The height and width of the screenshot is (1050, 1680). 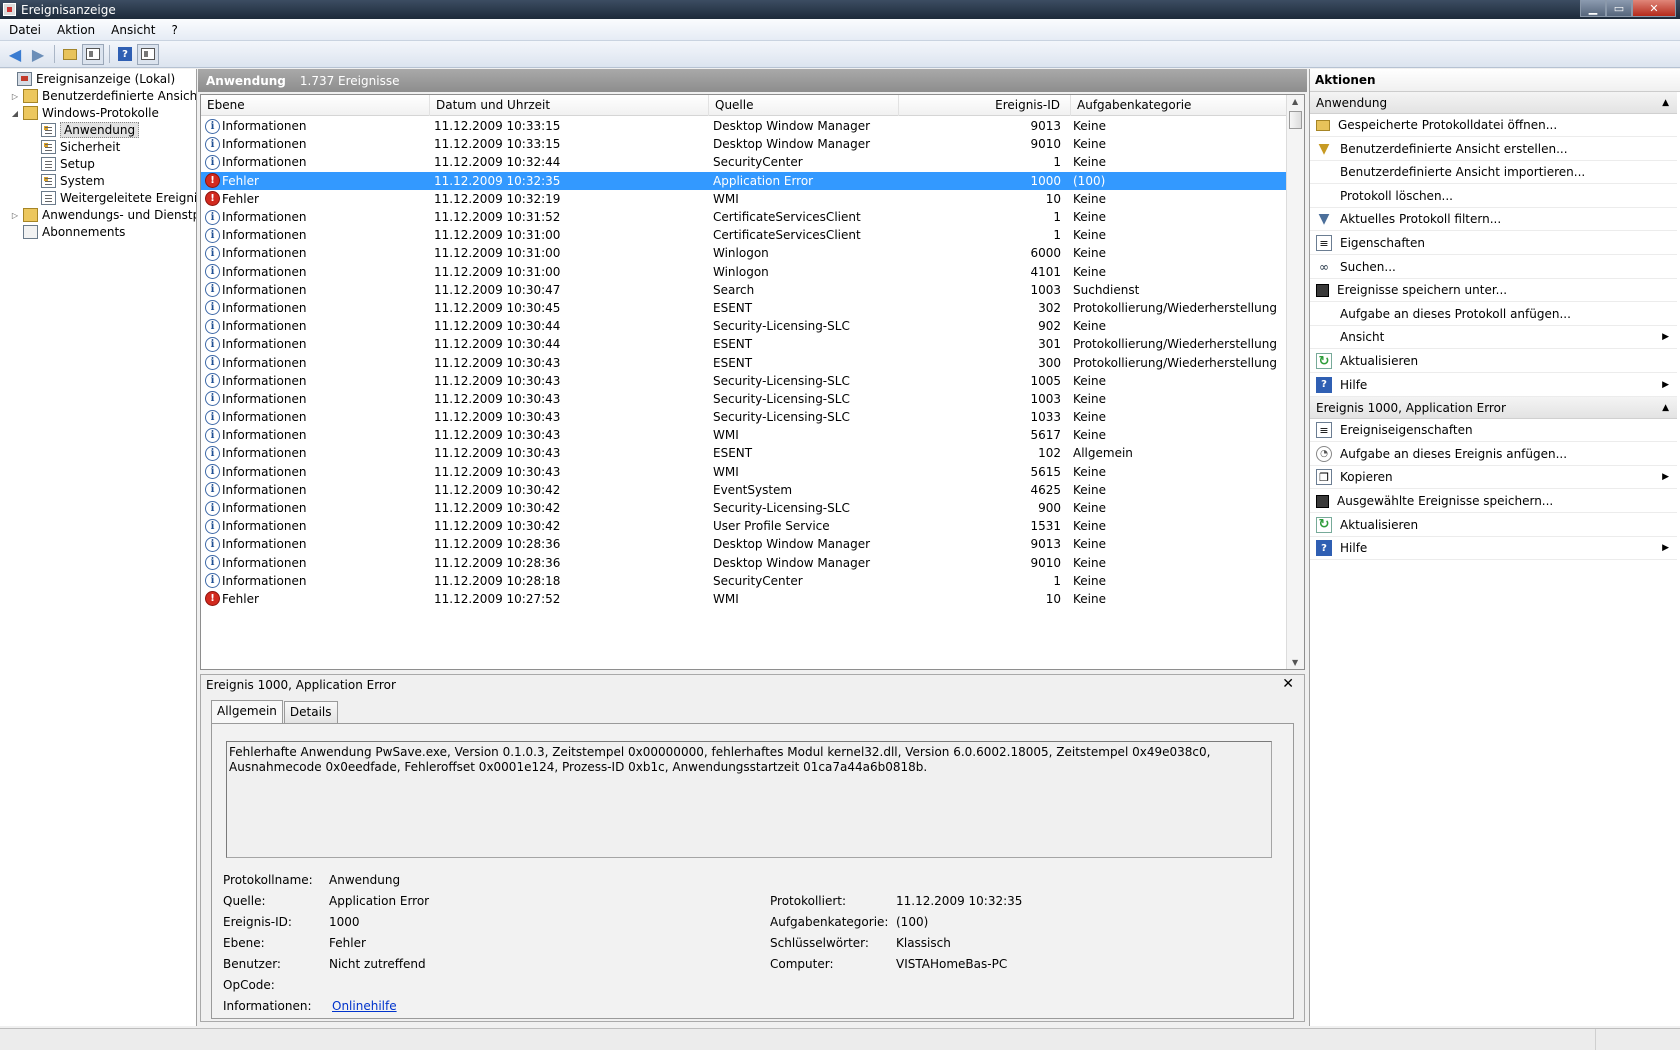 What do you see at coordinates (93, 54) in the screenshot?
I see `show-hide-tree-button` at bounding box center [93, 54].